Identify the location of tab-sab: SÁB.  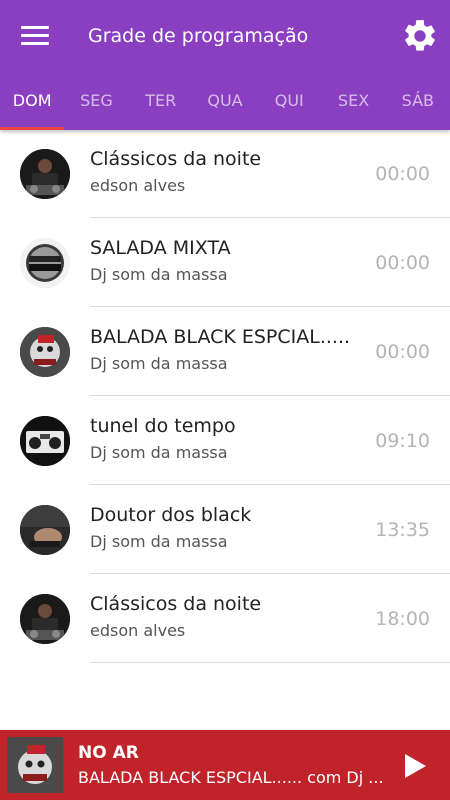
(418, 105).